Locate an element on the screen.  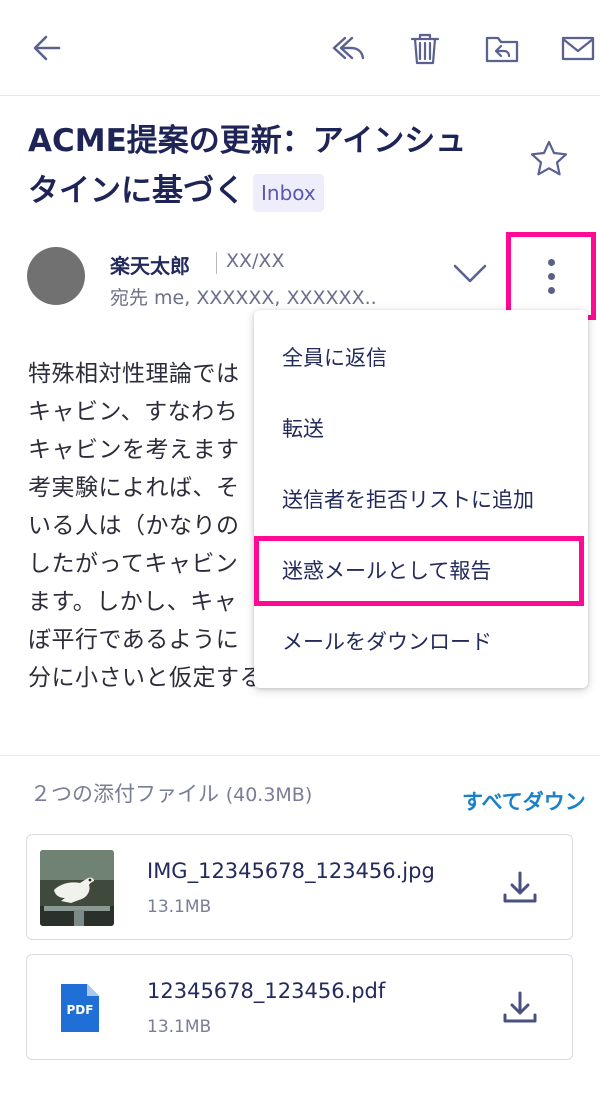
attachments-count: ２つの添付ファイル is located at coordinates (124, 794).